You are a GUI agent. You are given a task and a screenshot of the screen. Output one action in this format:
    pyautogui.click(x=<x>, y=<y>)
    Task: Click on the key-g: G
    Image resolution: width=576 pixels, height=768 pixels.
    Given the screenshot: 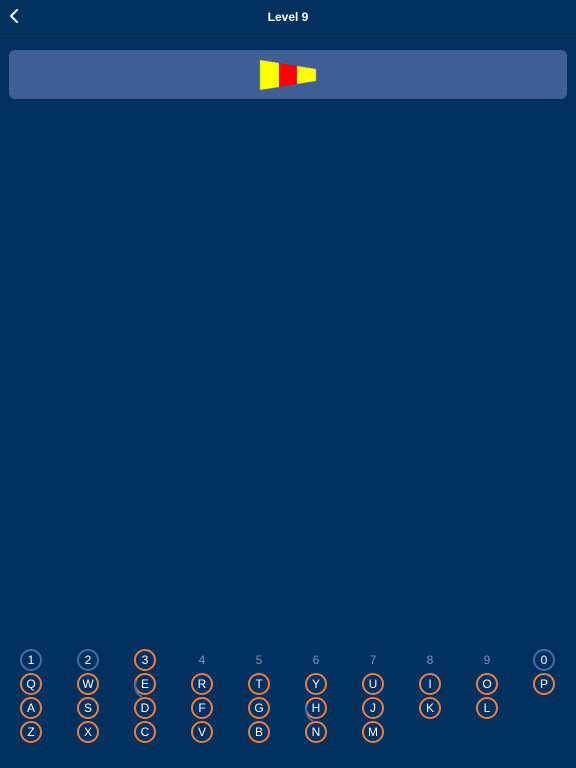 What is the action you would take?
    pyautogui.click(x=259, y=708)
    